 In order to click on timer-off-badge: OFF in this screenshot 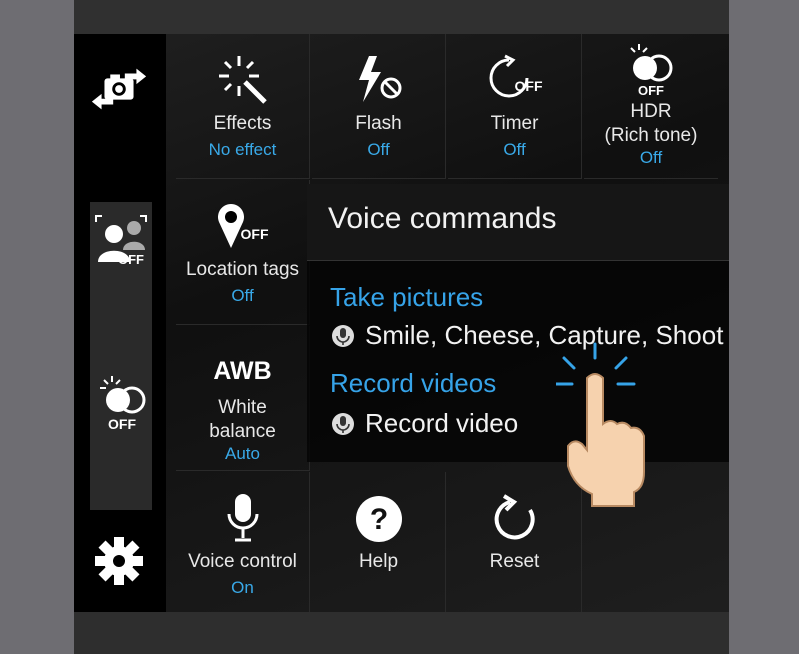, I will do `click(528, 86)`.